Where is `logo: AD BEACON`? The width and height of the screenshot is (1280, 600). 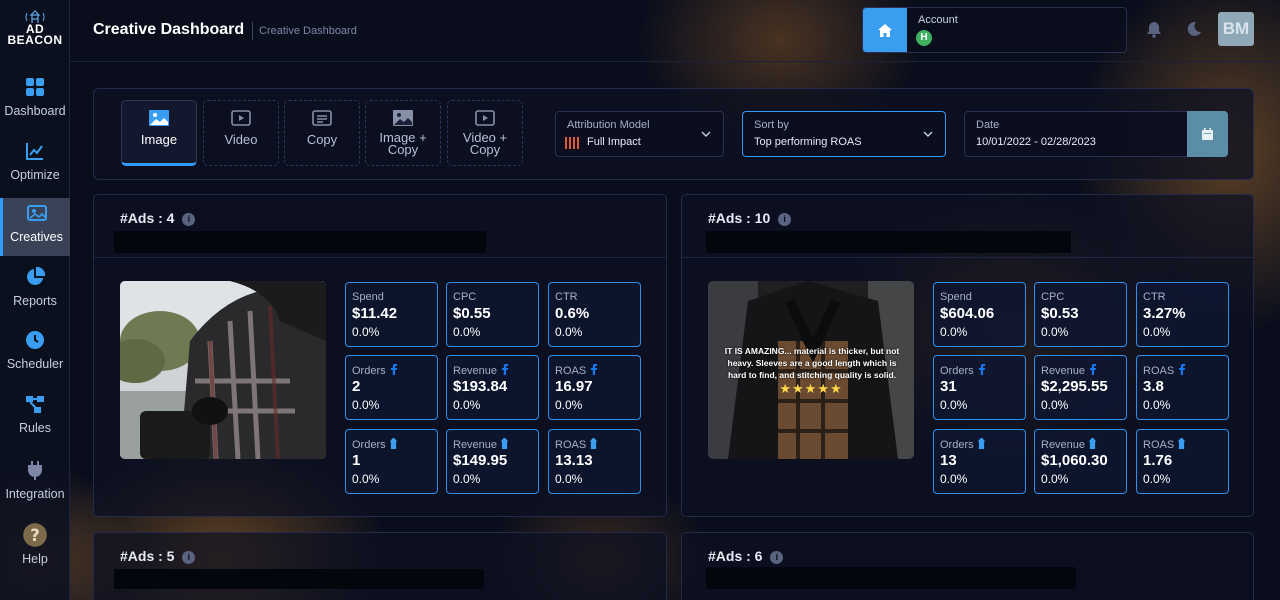
logo: AD BEACON is located at coordinates (35, 30).